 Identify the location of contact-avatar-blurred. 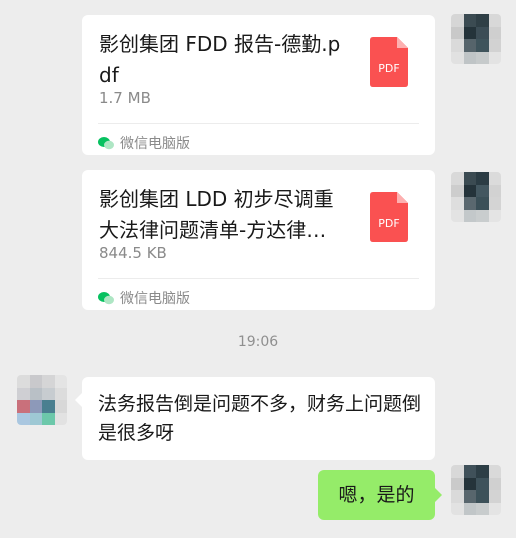
(42, 400).